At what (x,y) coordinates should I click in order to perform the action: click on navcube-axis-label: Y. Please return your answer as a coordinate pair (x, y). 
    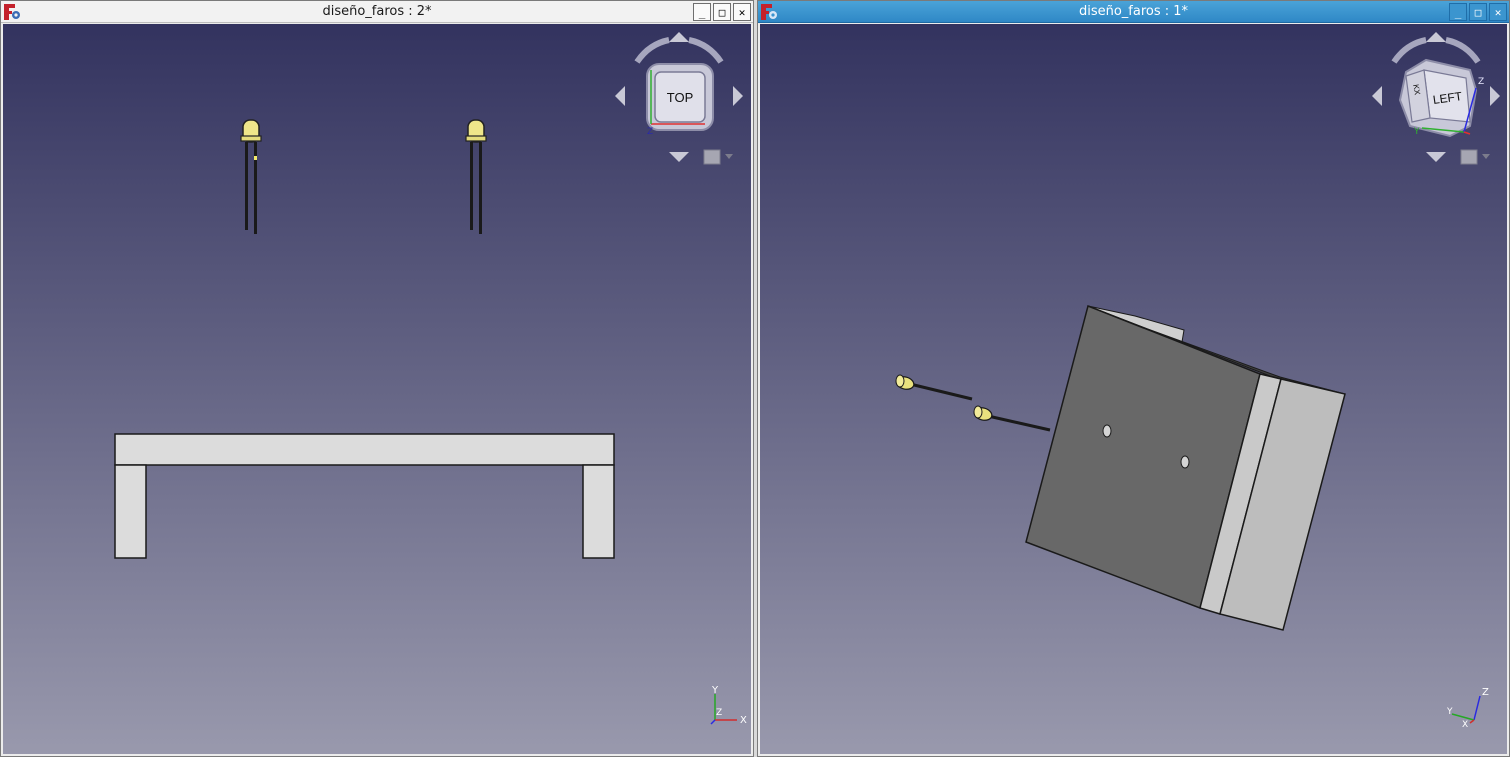
    Looking at the image, I should click on (1416, 132).